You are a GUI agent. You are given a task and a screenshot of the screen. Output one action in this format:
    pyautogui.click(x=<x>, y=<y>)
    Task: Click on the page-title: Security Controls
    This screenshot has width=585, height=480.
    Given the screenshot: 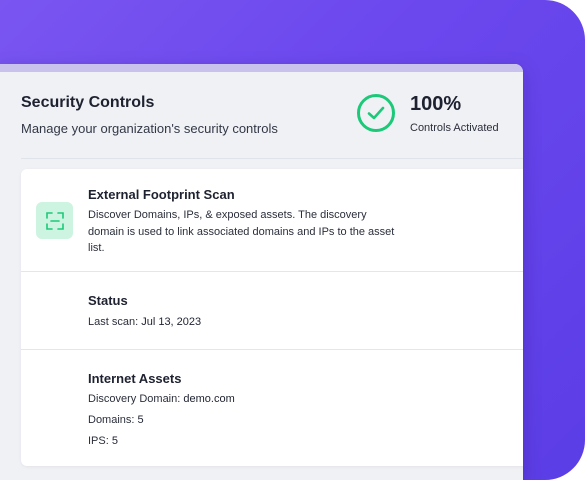 What is the action you would take?
    pyautogui.click(x=88, y=102)
    